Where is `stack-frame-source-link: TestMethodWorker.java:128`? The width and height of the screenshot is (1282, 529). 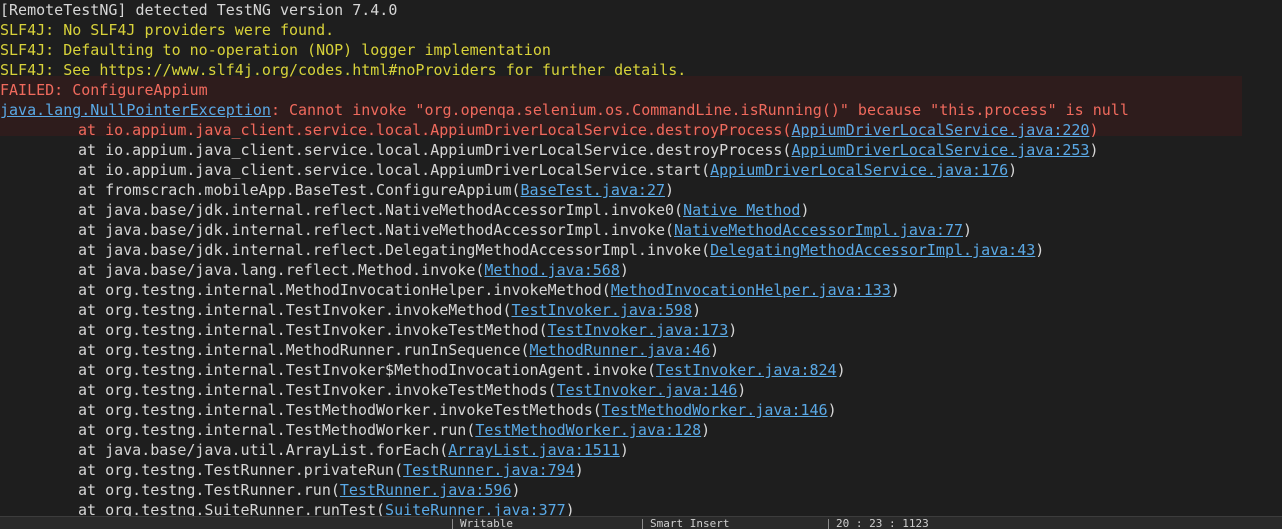 stack-frame-source-link: TestMethodWorker.java:128 is located at coordinates (588, 430).